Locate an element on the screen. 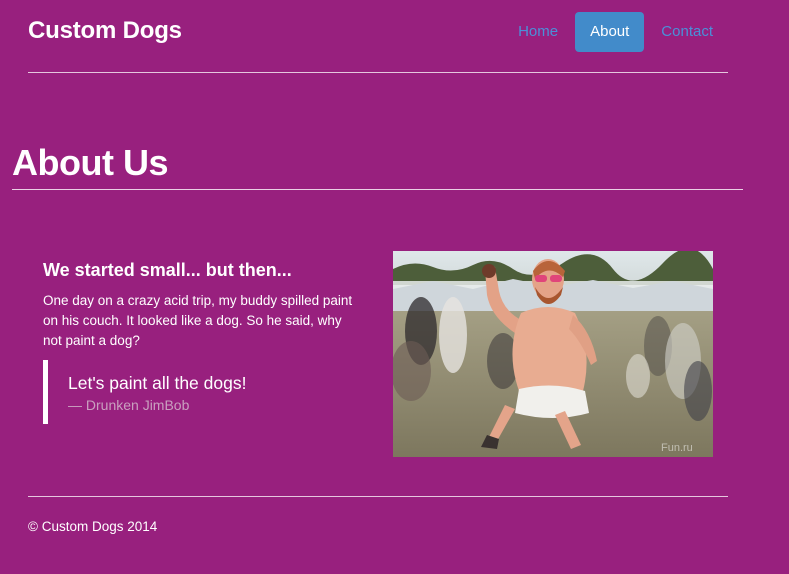  title-divider is located at coordinates (377, 189).